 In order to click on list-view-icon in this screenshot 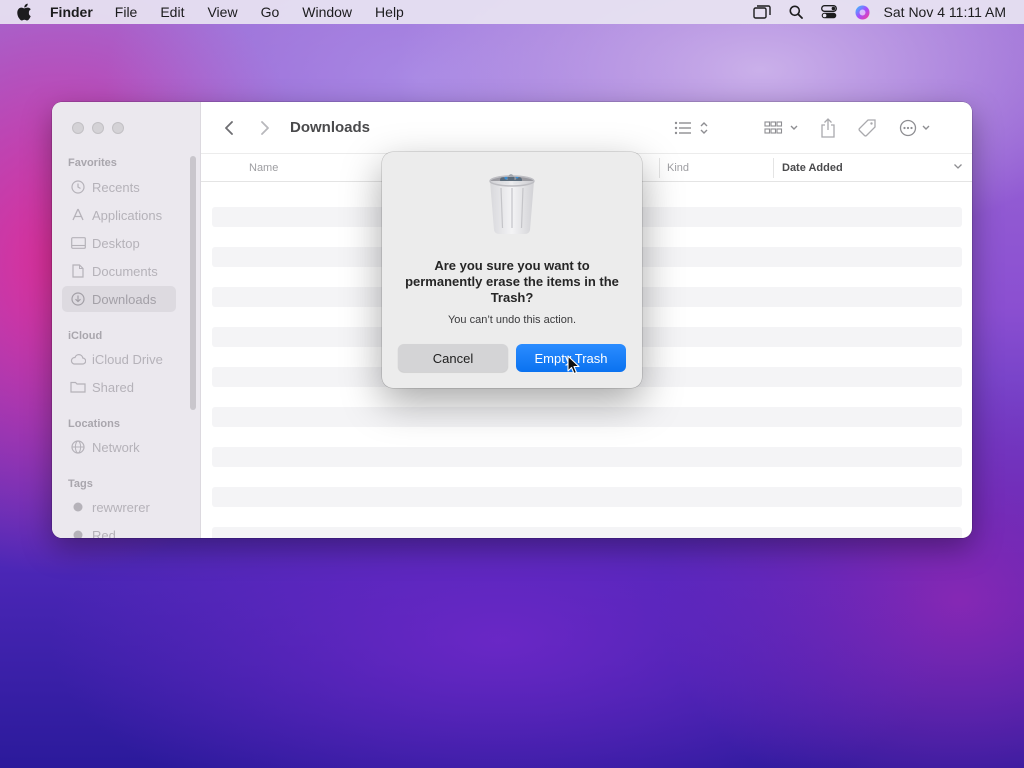, I will do `click(691, 128)`.